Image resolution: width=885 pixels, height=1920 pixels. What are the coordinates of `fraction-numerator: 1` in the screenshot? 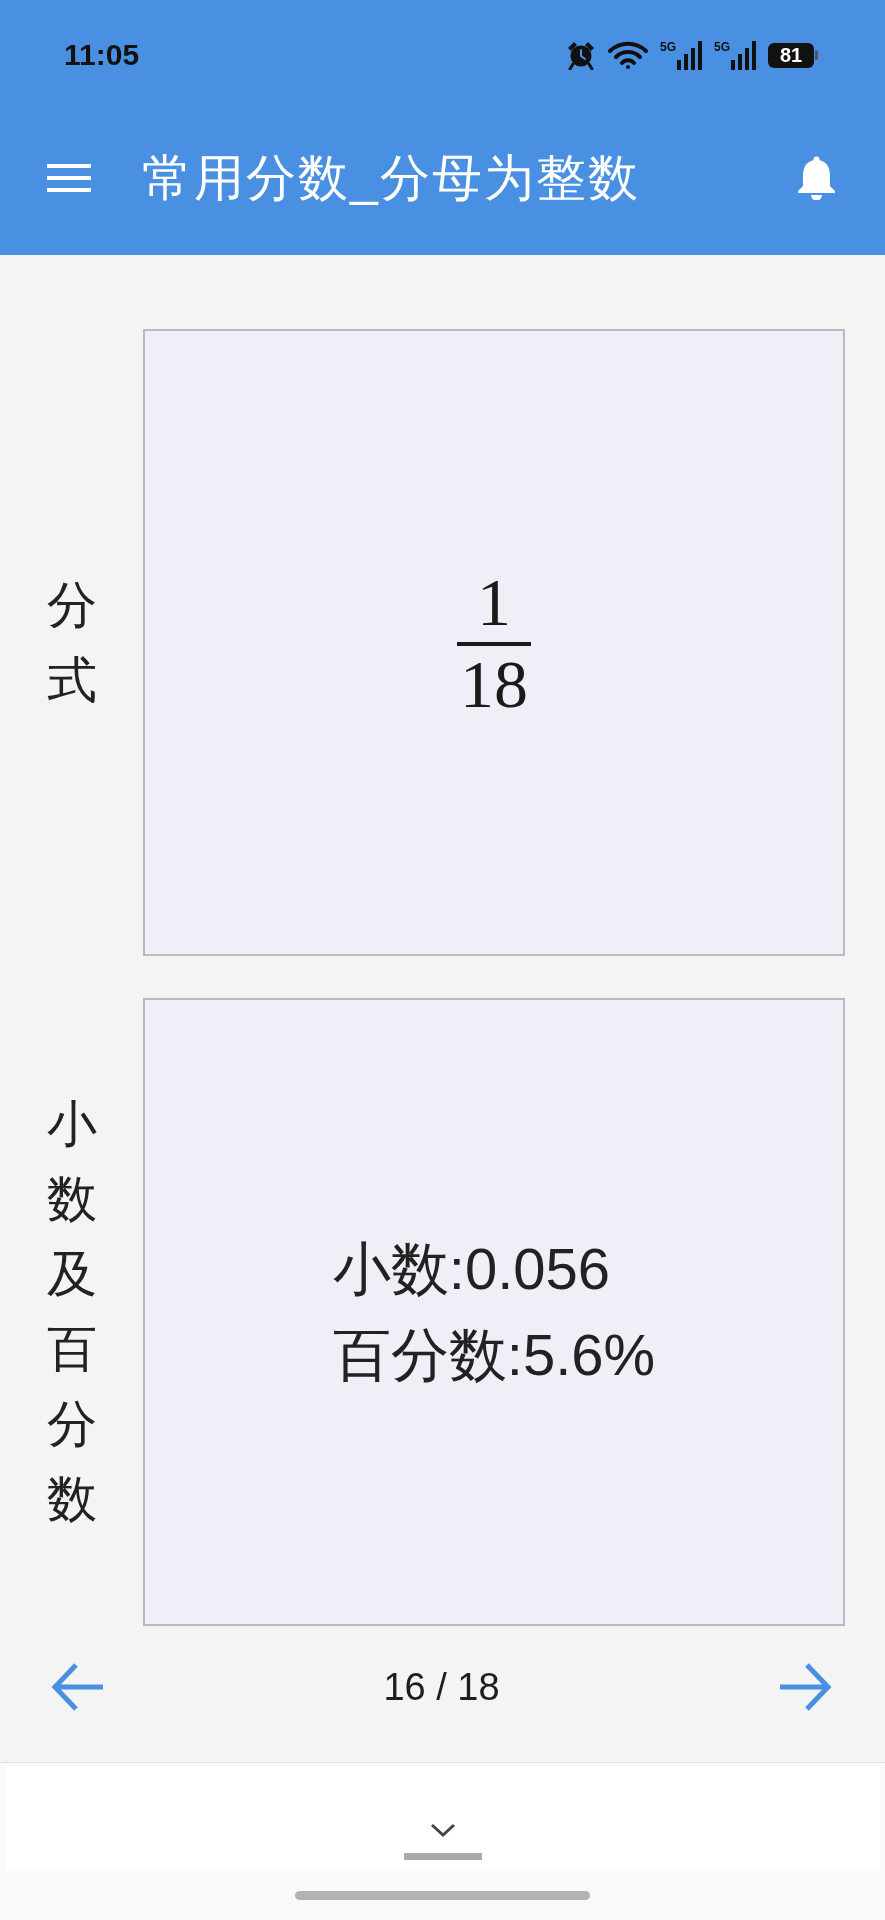 It's located at (494, 604).